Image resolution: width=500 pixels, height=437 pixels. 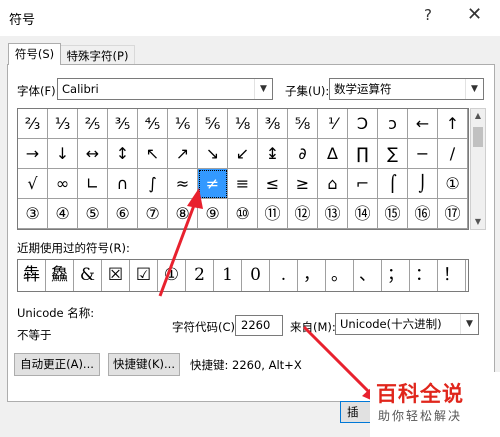 What do you see at coordinates (243, 214) in the screenshot?
I see `symbol-cell: ⑩` at bounding box center [243, 214].